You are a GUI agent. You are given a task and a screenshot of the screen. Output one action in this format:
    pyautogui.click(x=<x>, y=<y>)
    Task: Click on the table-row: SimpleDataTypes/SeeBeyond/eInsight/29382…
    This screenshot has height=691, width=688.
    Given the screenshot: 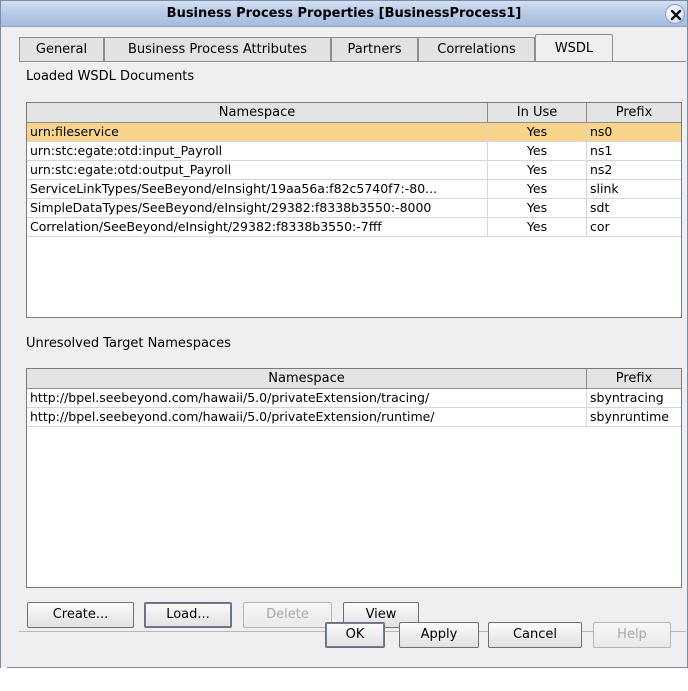 What is the action you would take?
    pyautogui.click(x=354, y=208)
    